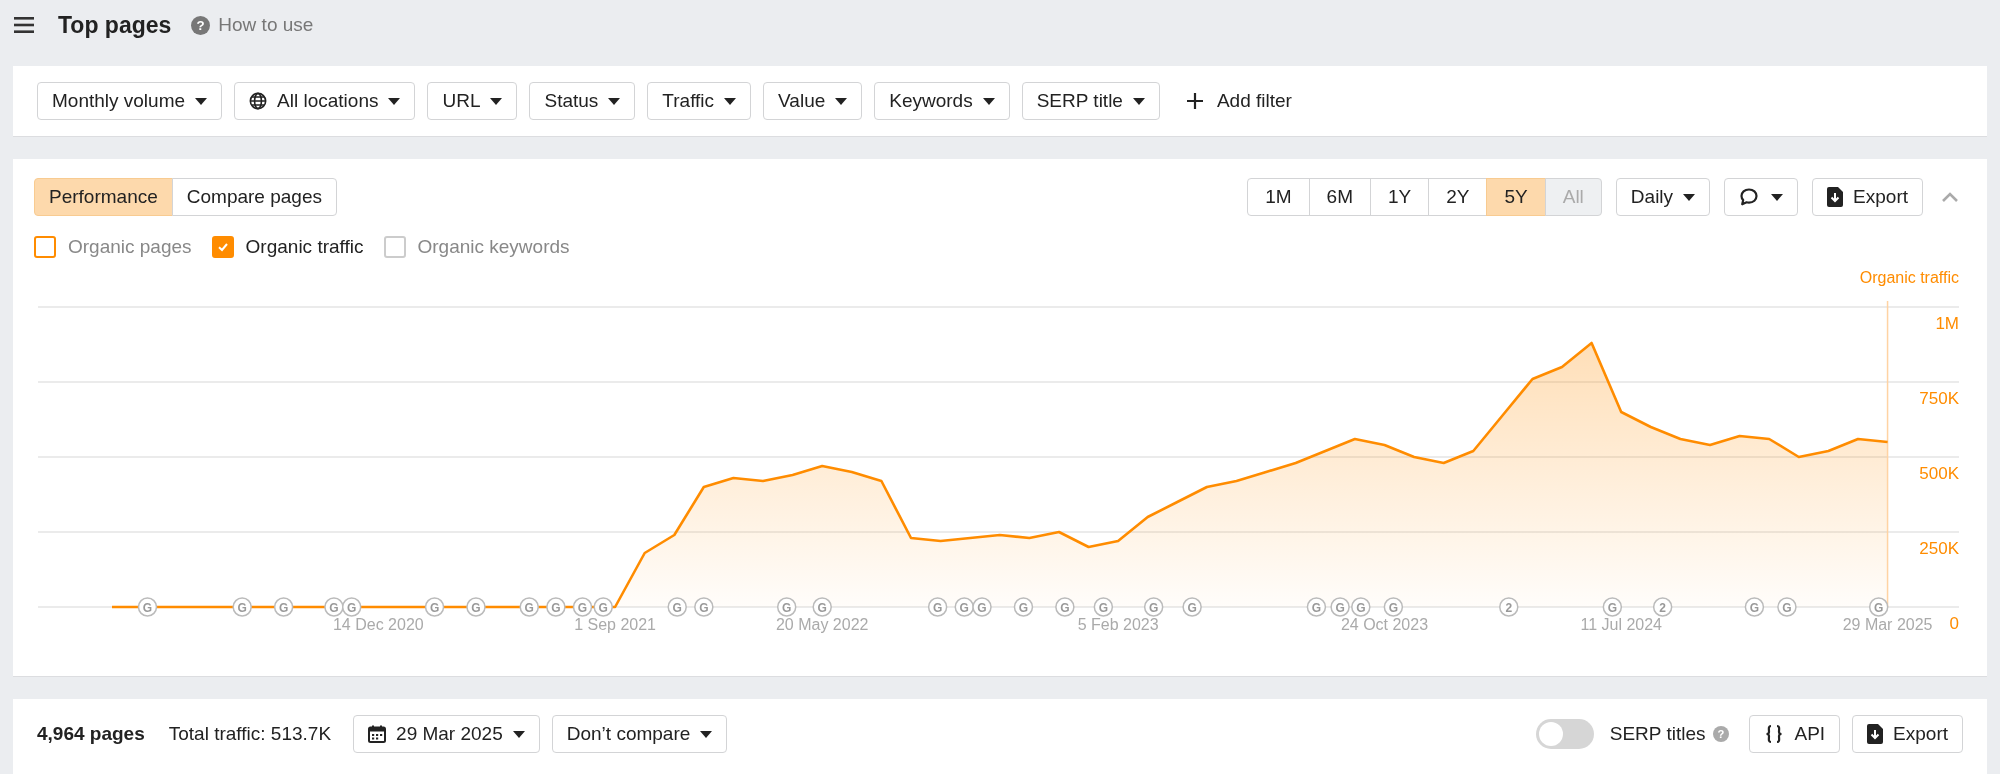 This screenshot has height=774, width=2000. Describe the element at coordinates (377, 734) in the screenshot. I see `calendar-icon` at that location.